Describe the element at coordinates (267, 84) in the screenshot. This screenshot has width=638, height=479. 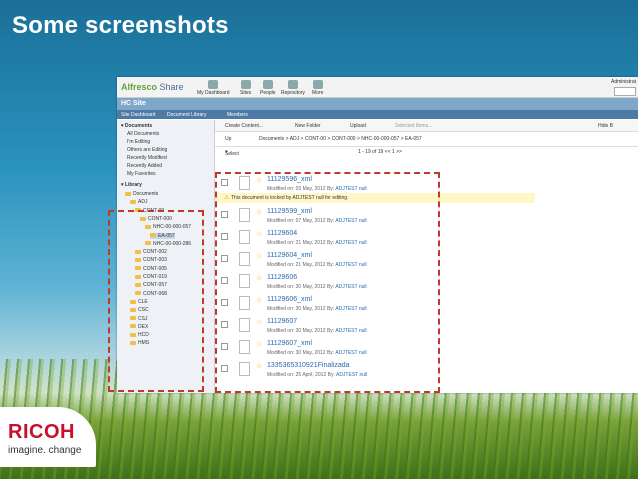
I see `people-icon` at that location.